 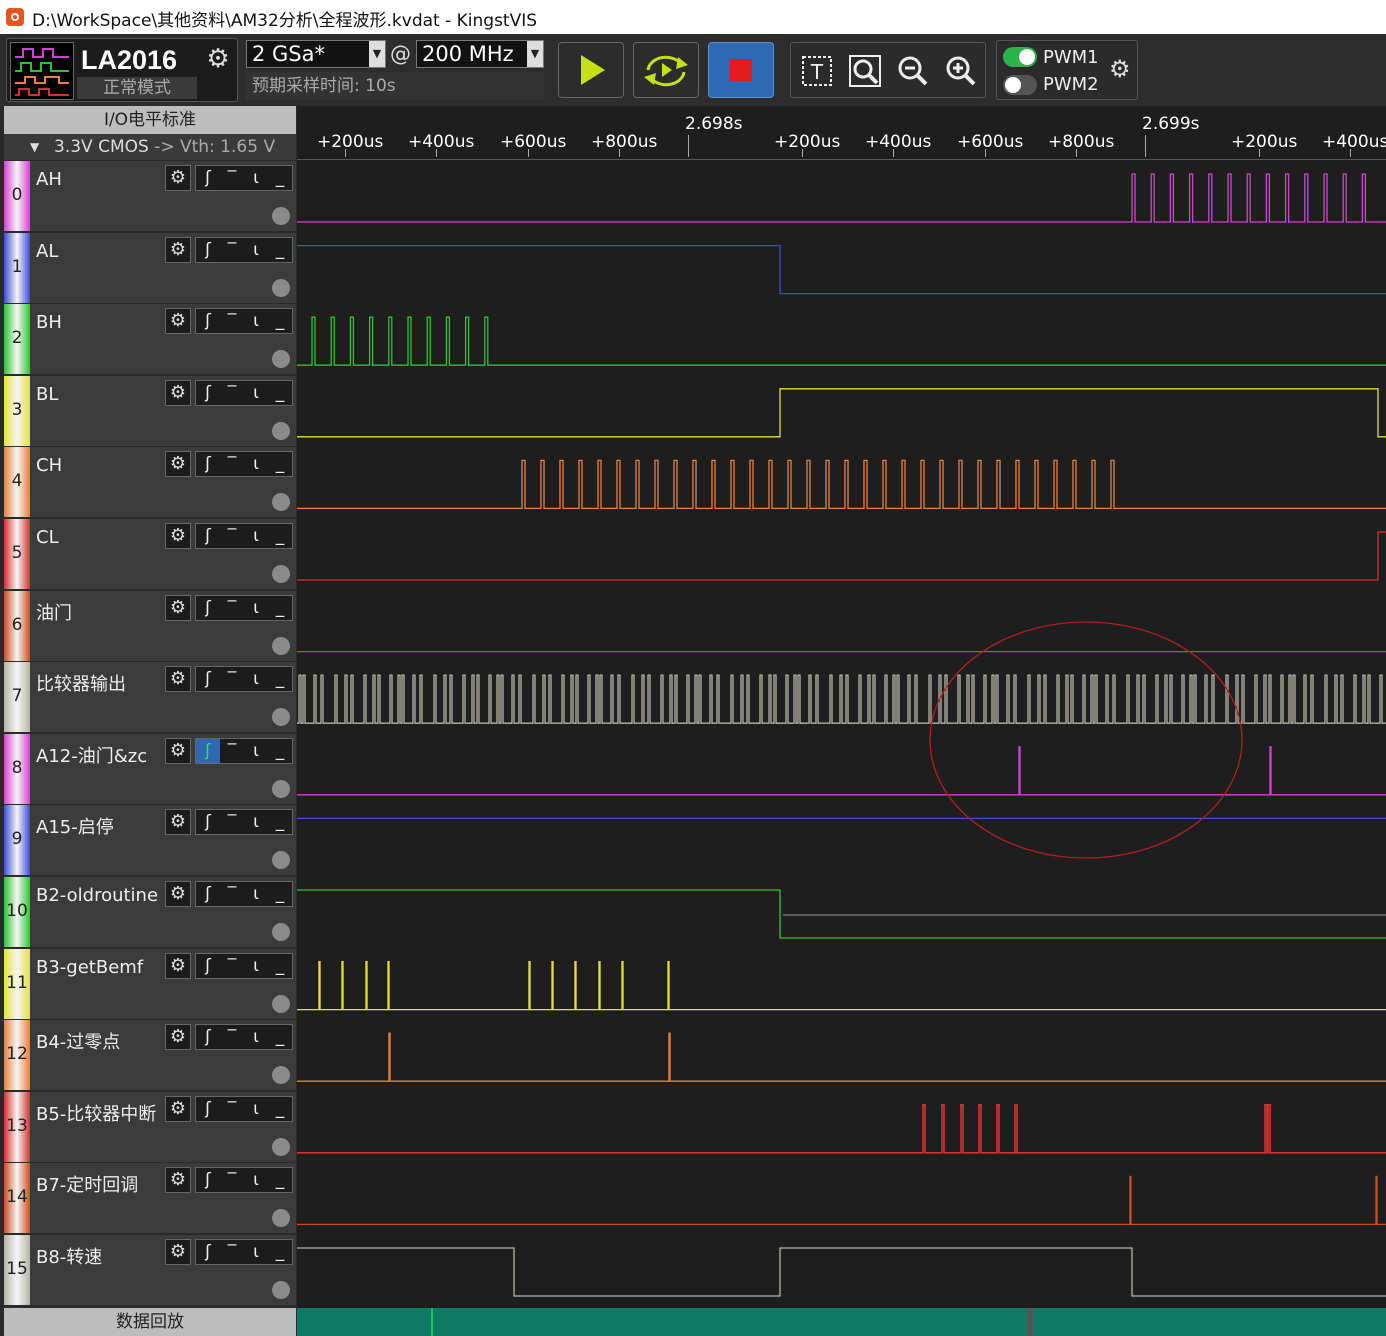 I want to click on text-cursor-icon: T, so click(x=817, y=71).